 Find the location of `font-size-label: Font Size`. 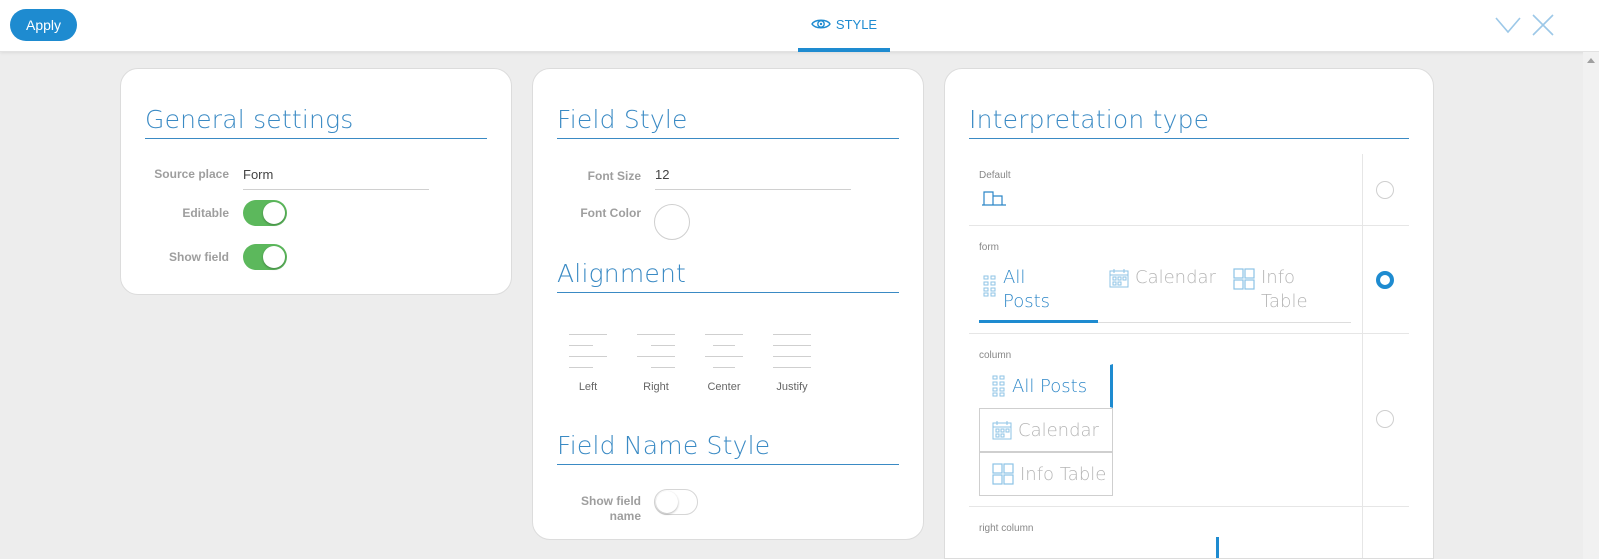

font-size-label: Font Size is located at coordinates (614, 176).